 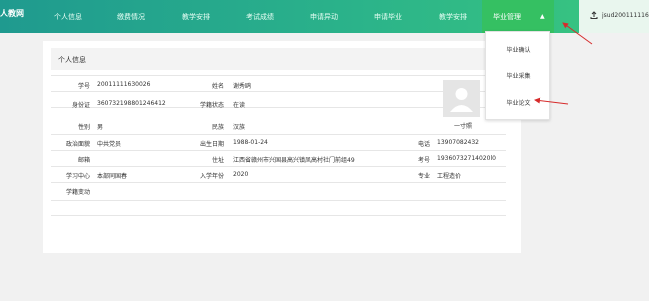 I want to click on nav-item-graduation-management: 毕业管理 ▲, so click(x=518, y=16).